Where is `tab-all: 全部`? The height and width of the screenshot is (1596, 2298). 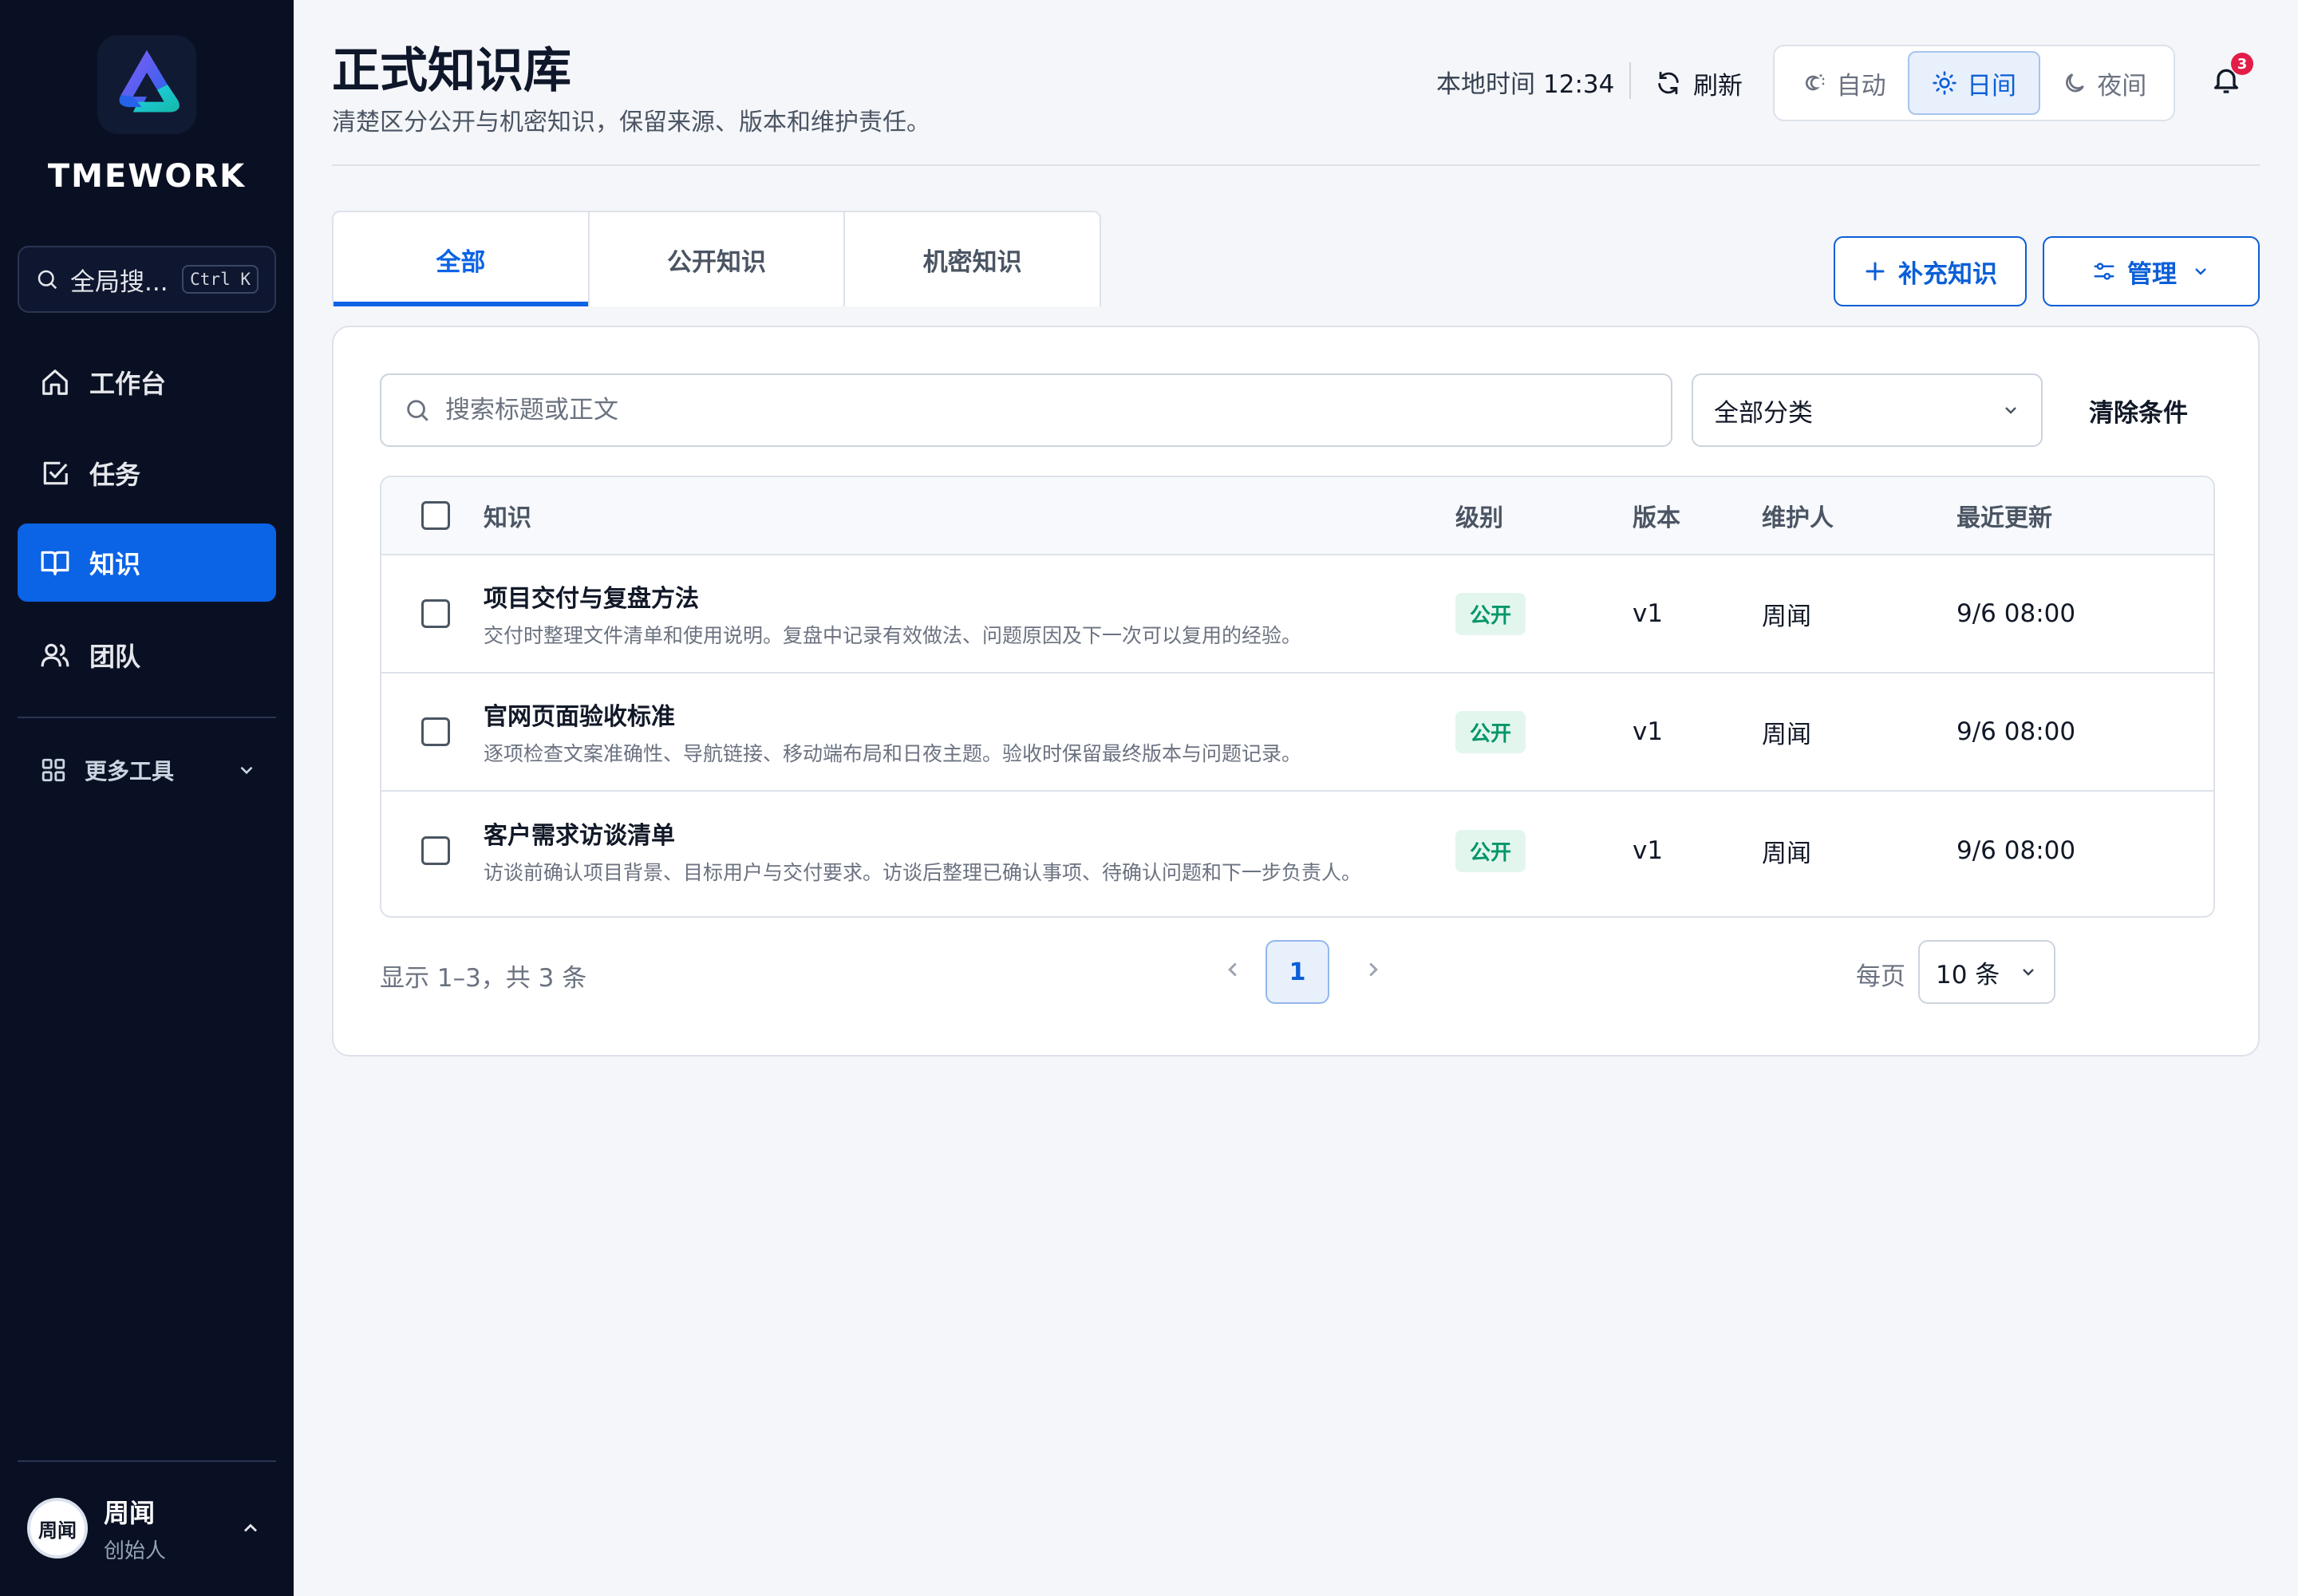
tab-all: 全部 is located at coordinates (462, 259).